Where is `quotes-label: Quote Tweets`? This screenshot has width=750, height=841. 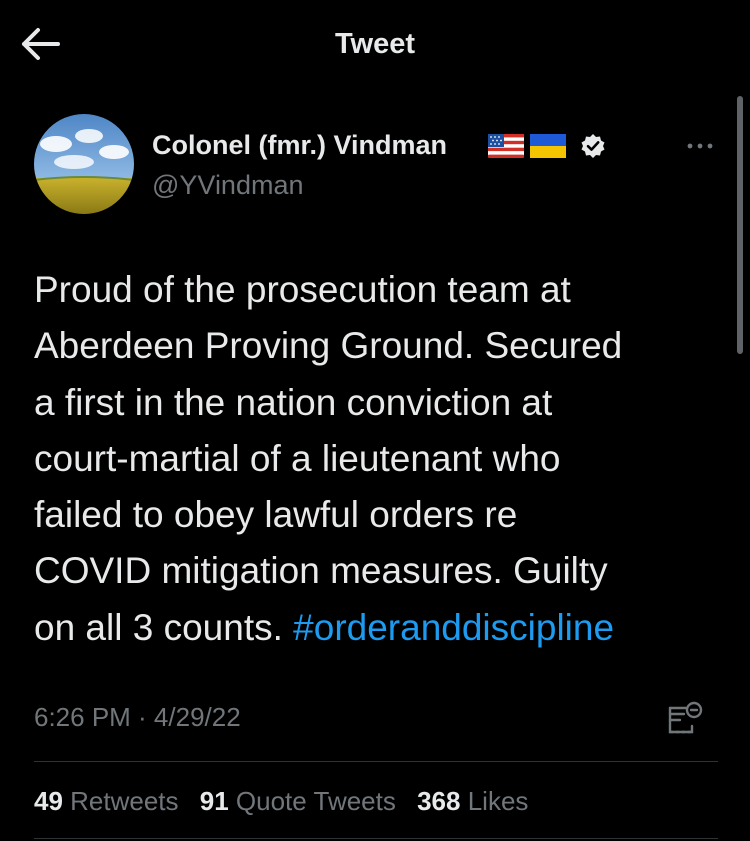 quotes-label: Quote Tweets is located at coordinates (312, 801).